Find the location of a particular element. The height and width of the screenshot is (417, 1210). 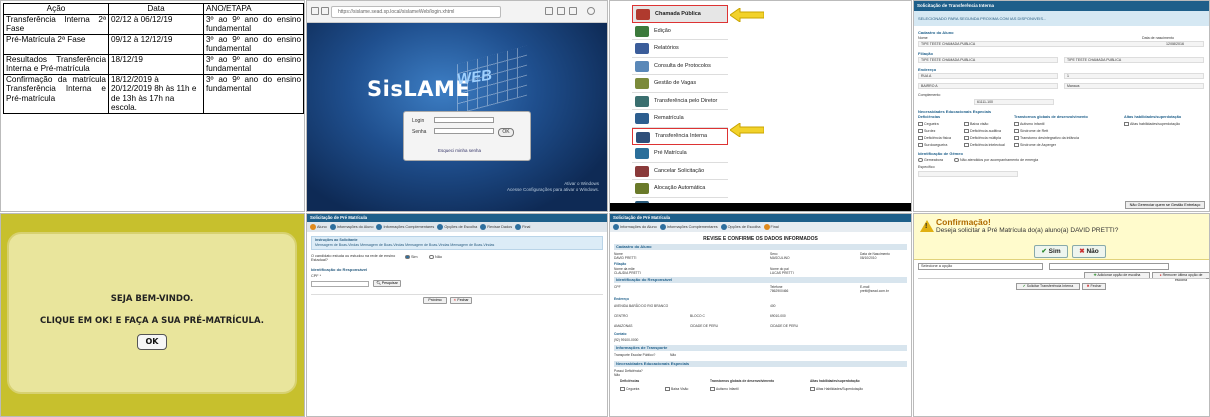

menu-item: Gestão de Vagas is located at coordinates (680, 84).